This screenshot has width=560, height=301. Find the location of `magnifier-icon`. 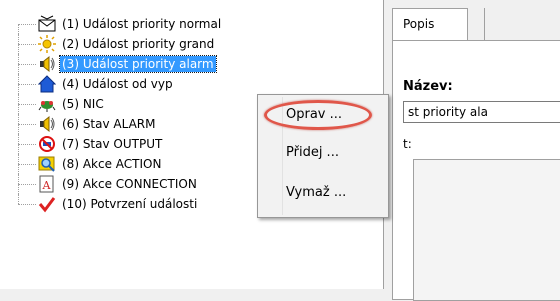

magnifier-icon is located at coordinates (47, 164).